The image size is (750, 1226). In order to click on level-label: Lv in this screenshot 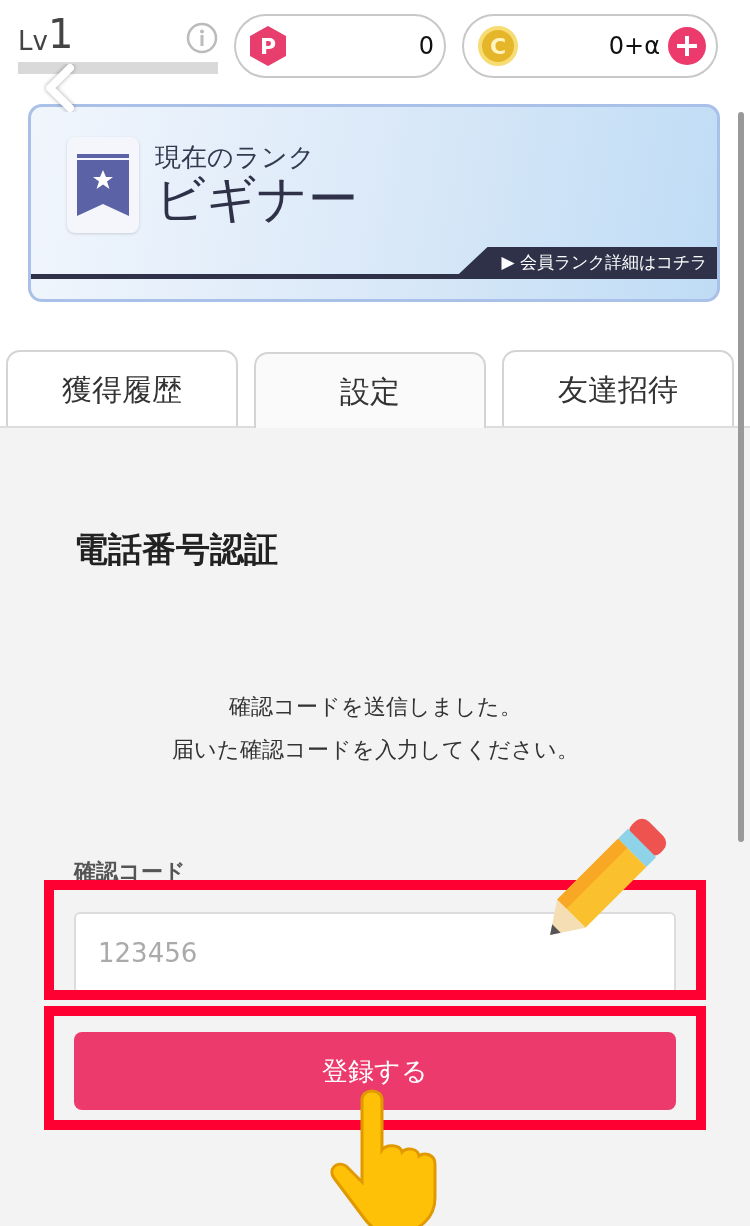, I will do `click(33, 41)`.